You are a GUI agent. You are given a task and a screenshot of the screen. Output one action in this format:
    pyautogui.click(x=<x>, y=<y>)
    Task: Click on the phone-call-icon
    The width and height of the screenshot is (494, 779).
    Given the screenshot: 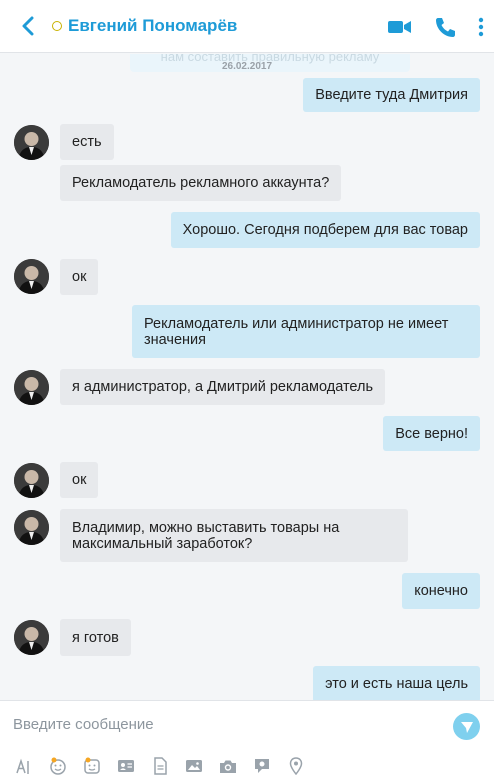 What is the action you would take?
    pyautogui.click(x=445, y=27)
    